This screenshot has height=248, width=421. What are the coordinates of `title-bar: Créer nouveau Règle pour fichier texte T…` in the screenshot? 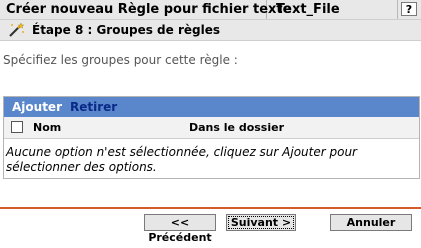 It's located at (210, 10).